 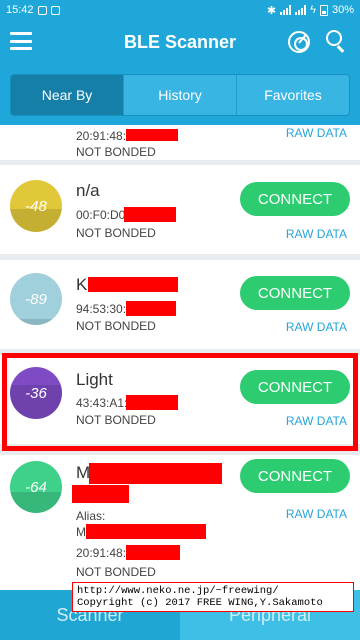 What do you see at coordinates (81, 532) in the screenshot?
I see `alias-value: M` at bounding box center [81, 532].